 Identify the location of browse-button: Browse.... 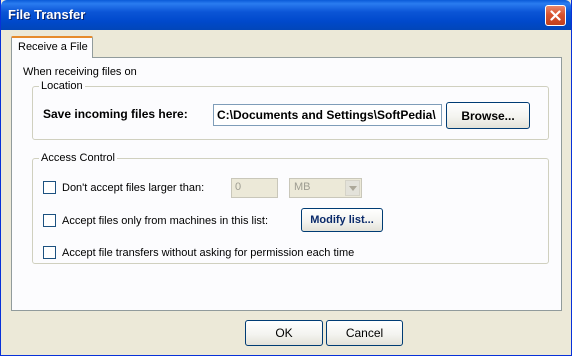
(488, 115).